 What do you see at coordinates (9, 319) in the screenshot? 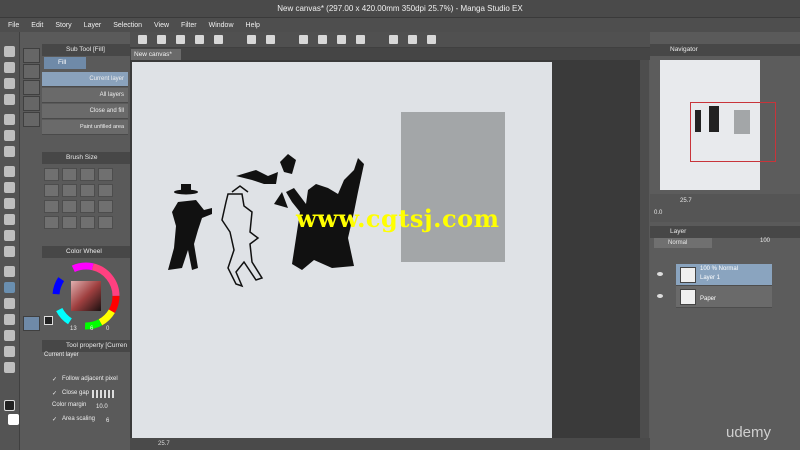
I see `figure-icon` at bounding box center [9, 319].